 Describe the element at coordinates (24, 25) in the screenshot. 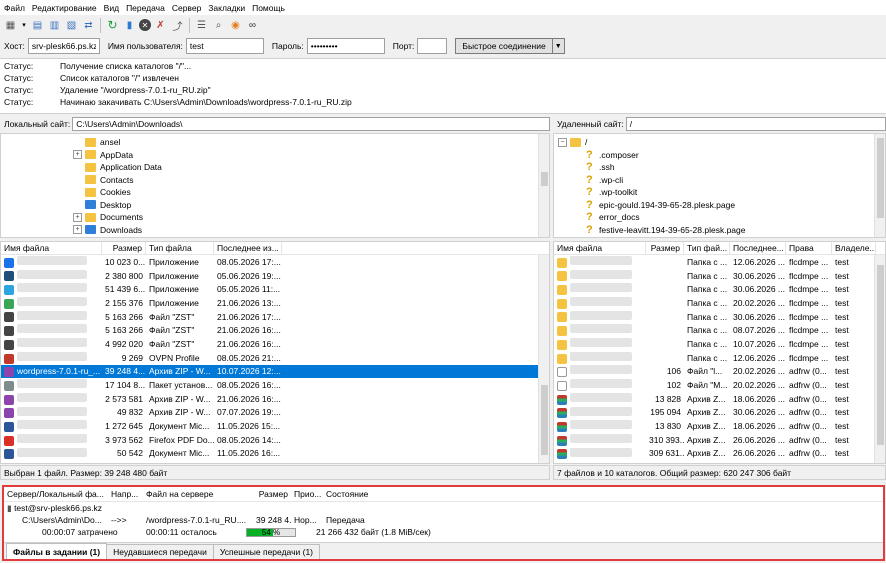

I see `dropdown-arrow-icon: ▾` at that location.